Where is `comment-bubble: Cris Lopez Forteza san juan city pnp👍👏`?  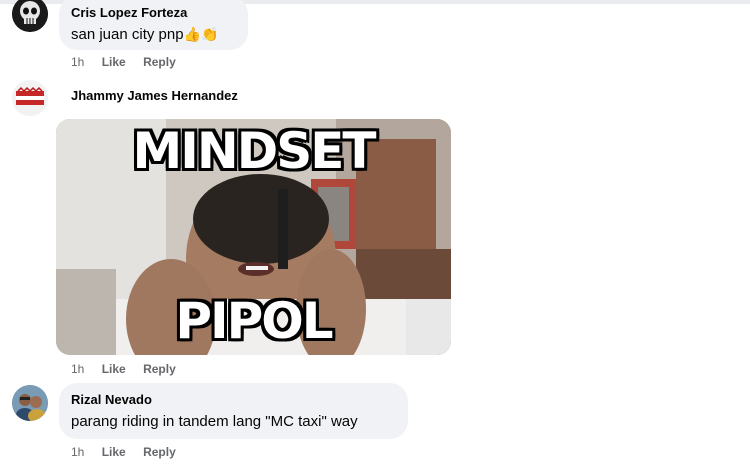 comment-bubble: Cris Lopez Forteza san juan city pnp👍👏 is located at coordinates (153, 25).